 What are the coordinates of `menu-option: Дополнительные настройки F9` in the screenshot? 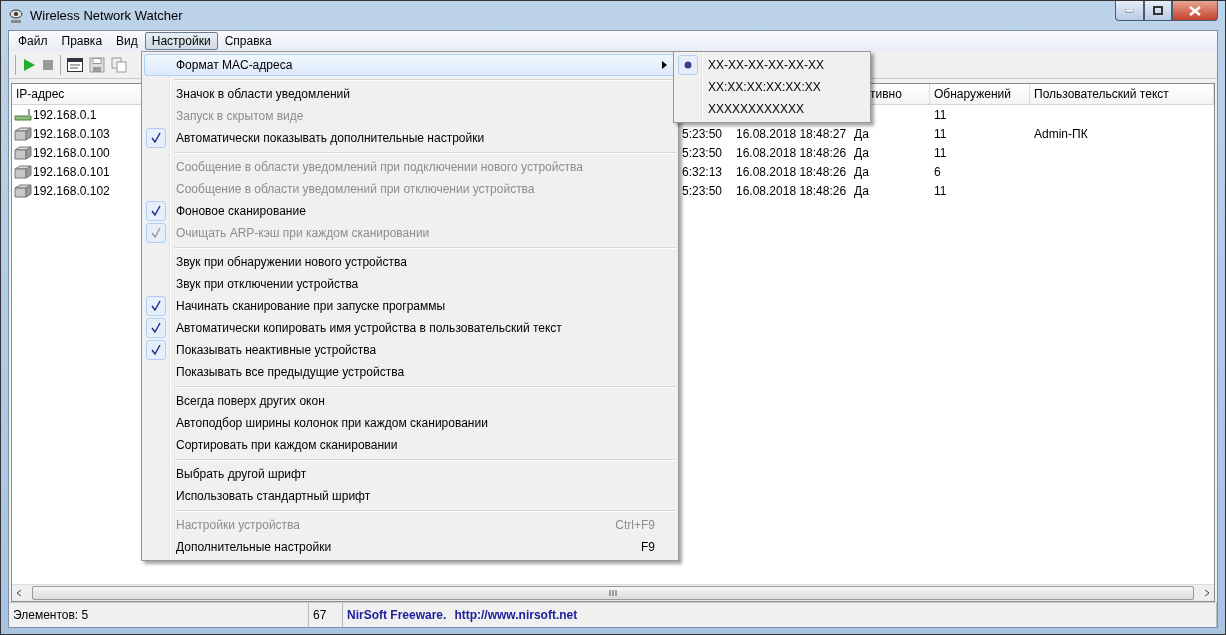 It's located at (410, 547).